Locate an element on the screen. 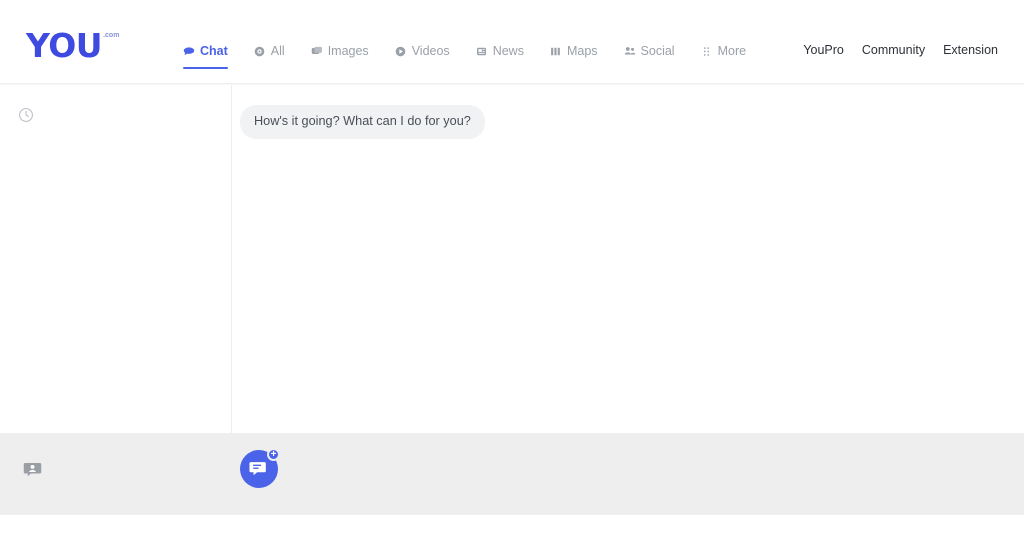 This screenshot has height=536, width=1024. nav-label-social: Social is located at coordinates (657, 51).